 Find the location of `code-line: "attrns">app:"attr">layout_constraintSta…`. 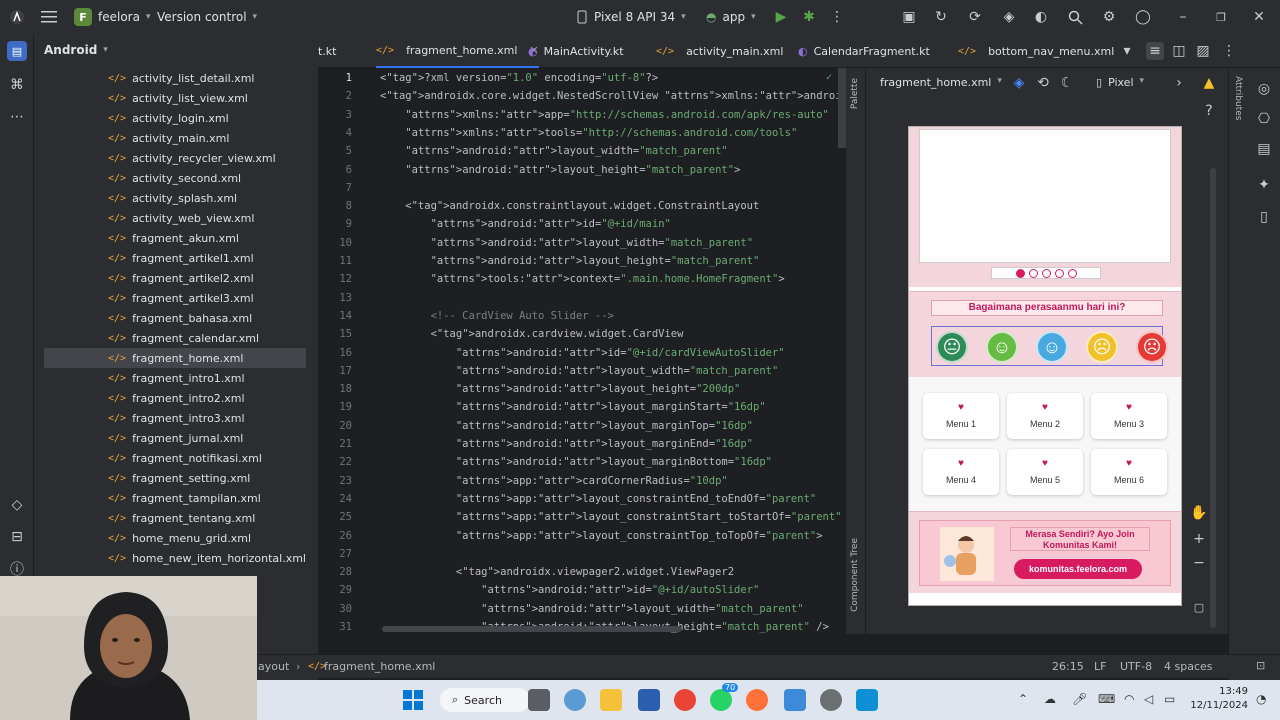

code-line: "attrns">app:"attr">layout_constraintSta… is located at coordinates (611, 517).